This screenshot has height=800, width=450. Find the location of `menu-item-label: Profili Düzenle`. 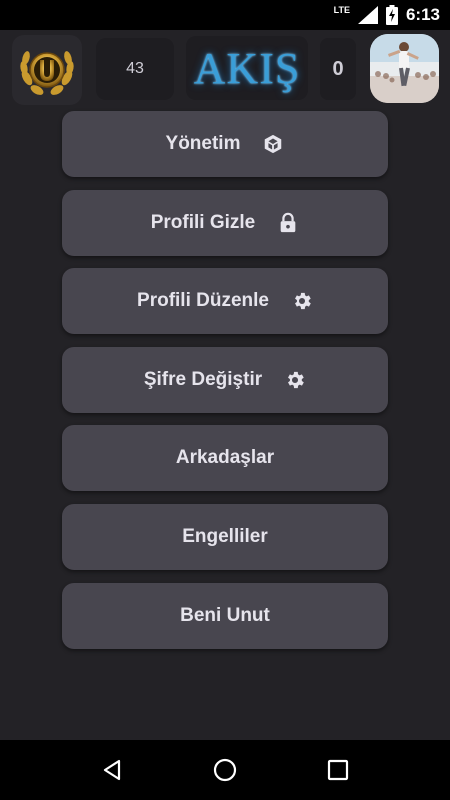

menu-item-label: Profili Düzenle is located at coordinates (203, 301).